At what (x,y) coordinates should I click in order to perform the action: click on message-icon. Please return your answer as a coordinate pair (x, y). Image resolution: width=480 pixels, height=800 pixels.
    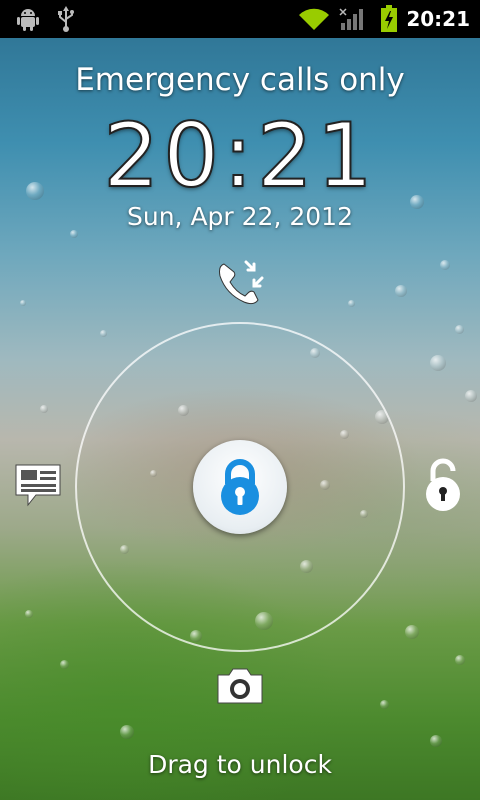
    Looking at the image, I should click on (38, 485).